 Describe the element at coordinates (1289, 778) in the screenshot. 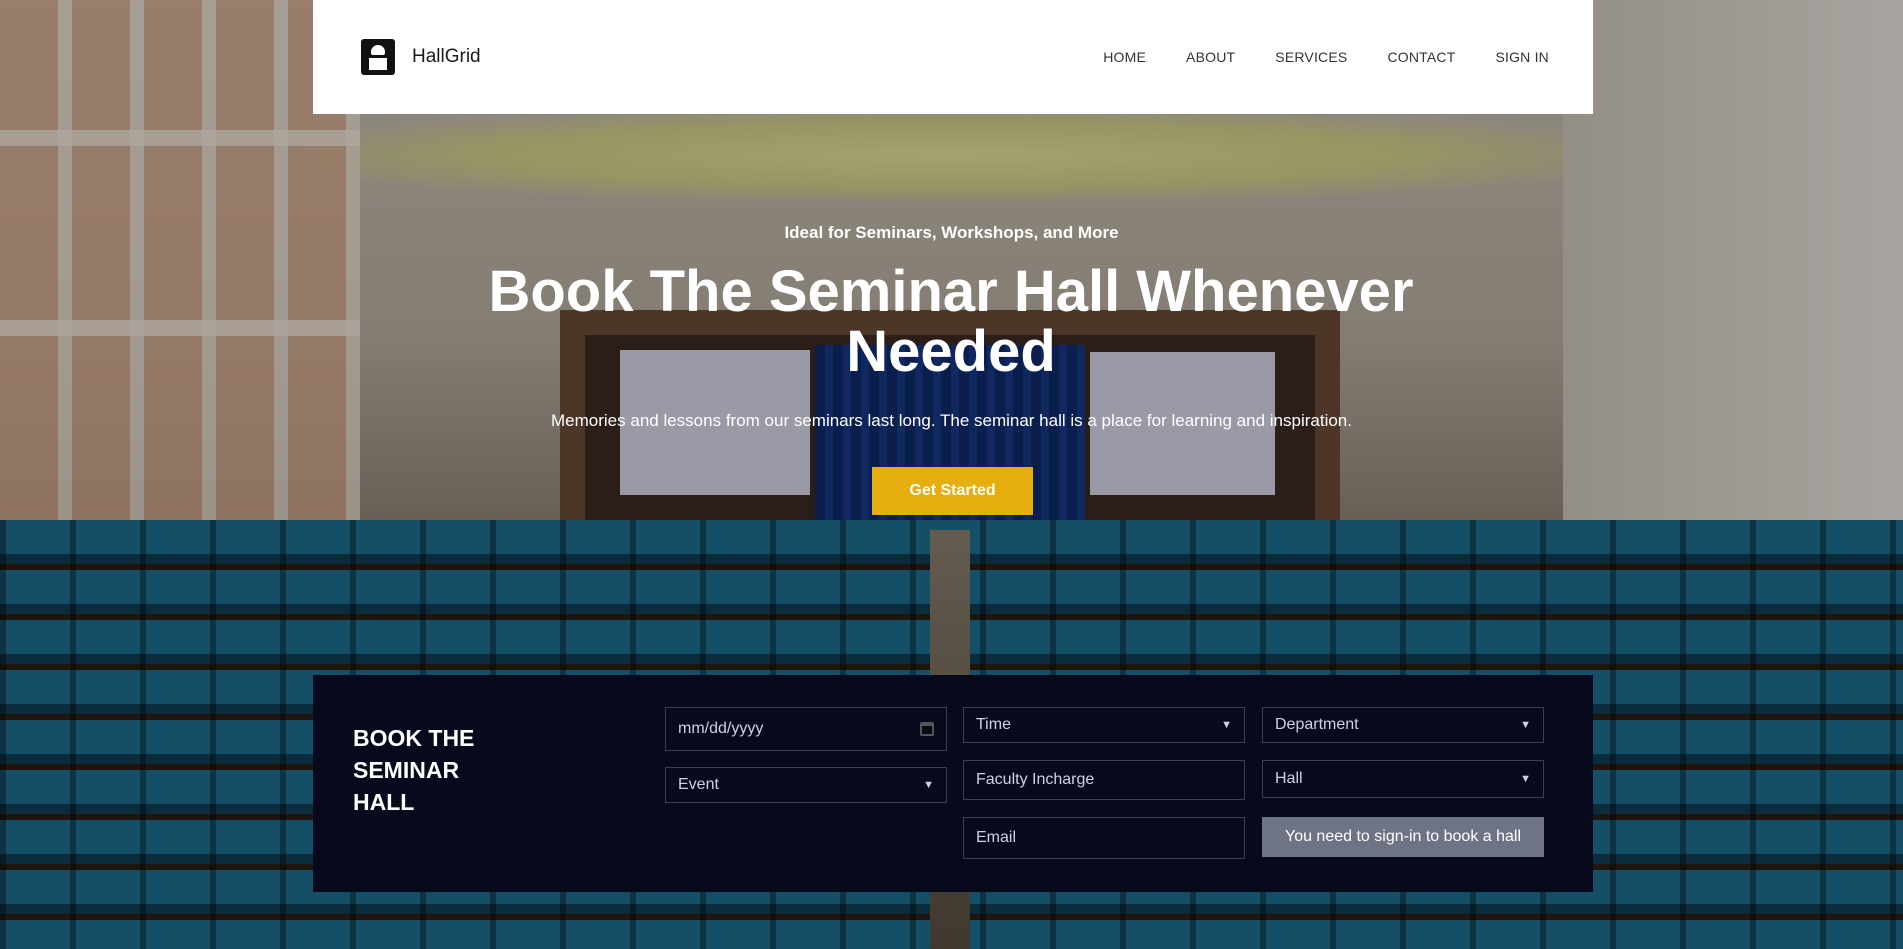

I see `hall-select-value: Hall` at that location.